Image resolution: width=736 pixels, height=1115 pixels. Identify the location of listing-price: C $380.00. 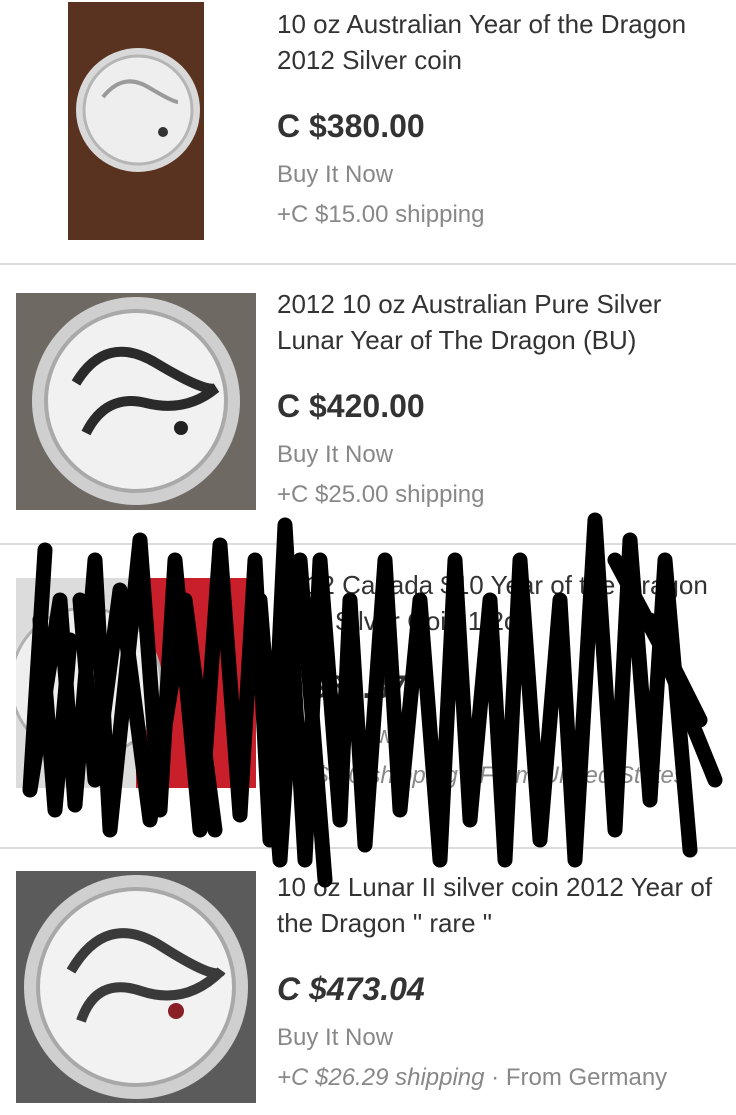
(351, 126).